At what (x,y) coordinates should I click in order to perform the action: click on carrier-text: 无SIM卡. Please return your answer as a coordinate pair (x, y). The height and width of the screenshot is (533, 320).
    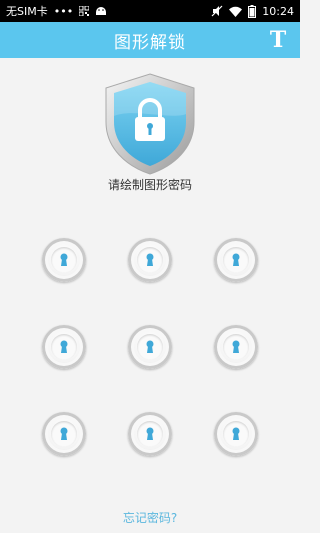
    Looking at the image, I should click on (27, 11).